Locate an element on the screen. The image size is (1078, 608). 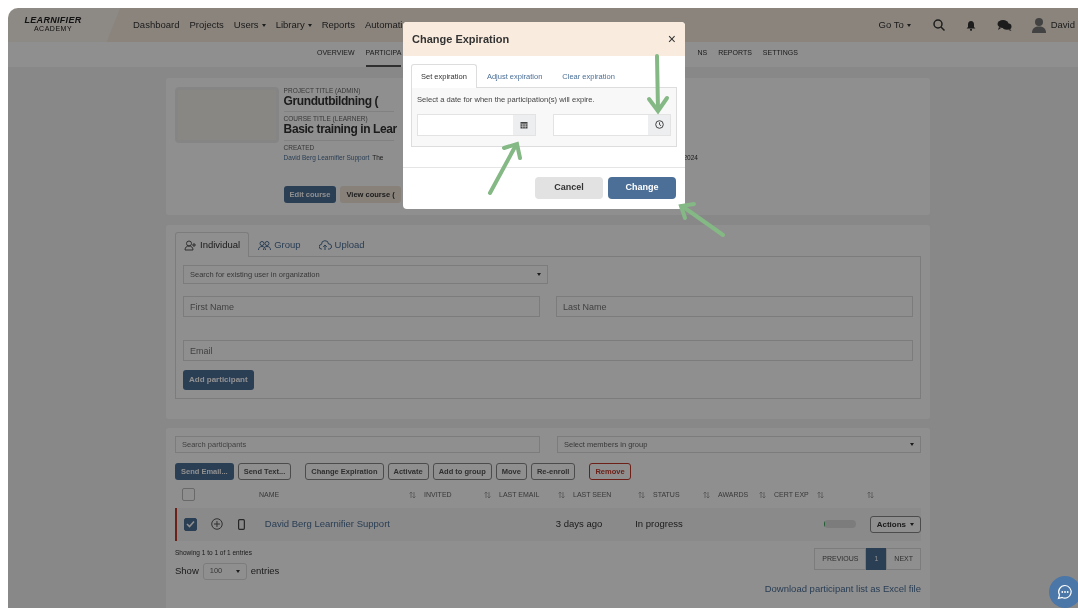
cloud-upload-icon is located at coordinates (325, 245).